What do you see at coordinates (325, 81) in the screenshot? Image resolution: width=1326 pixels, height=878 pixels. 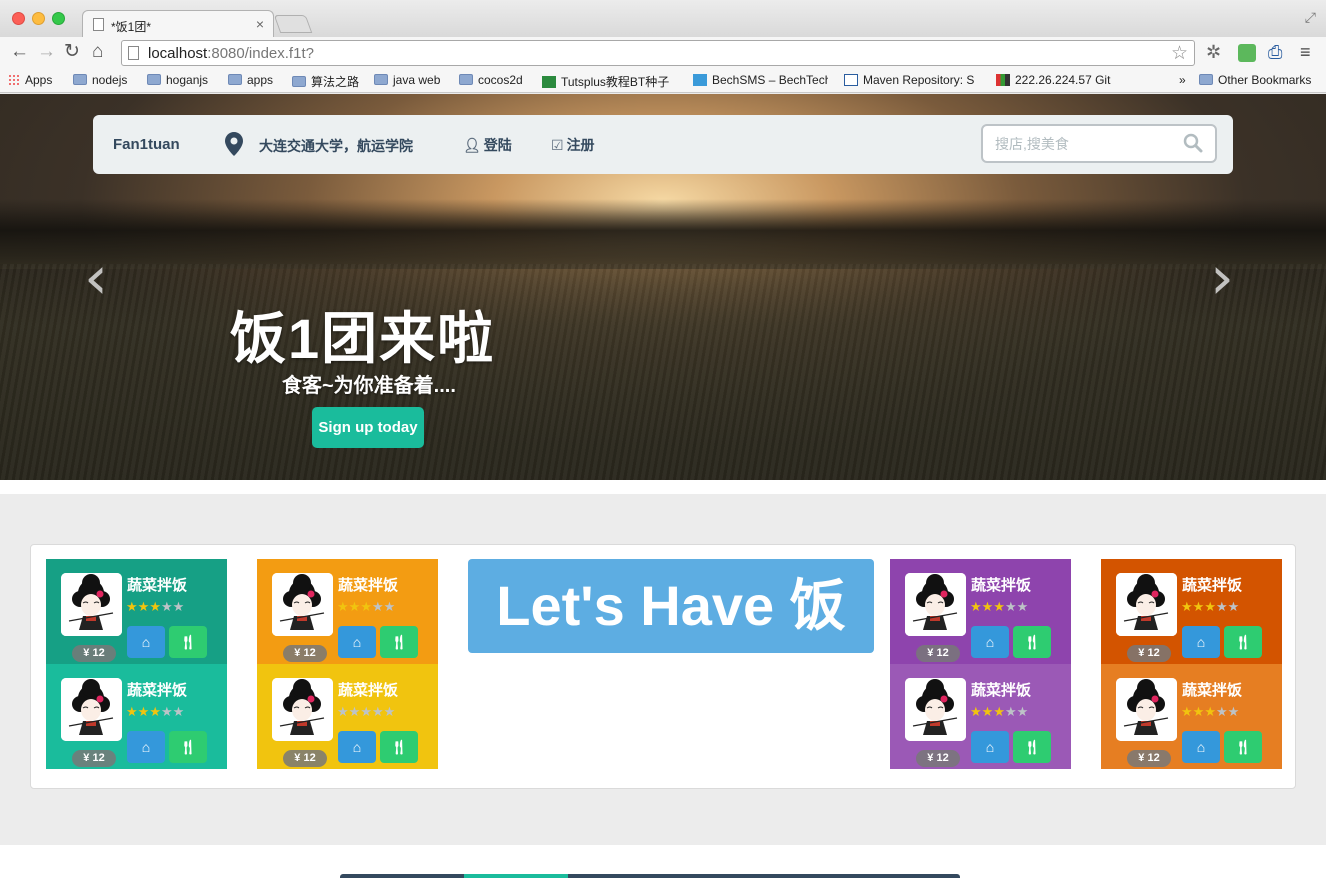 I see `bookmark-algorithms: 算法之路` at bounding box center [325, 81].